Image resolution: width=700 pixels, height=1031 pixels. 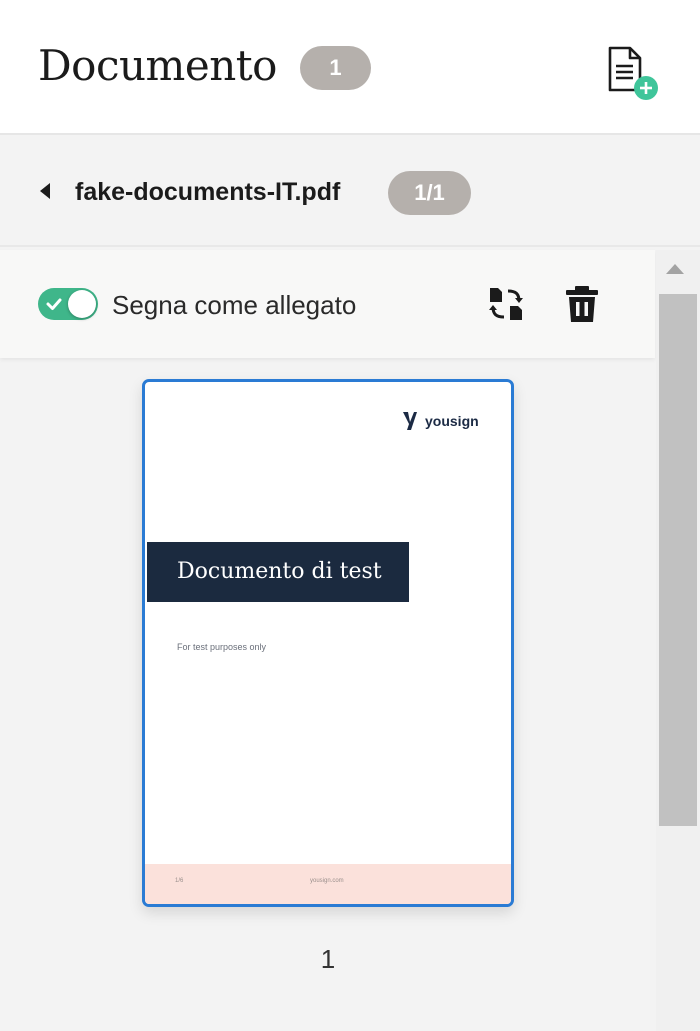 What do you see at coordinates (429, 193) in the screenshot?
I see `page-count-badge: 1/1` at bounding box center [429, 193].